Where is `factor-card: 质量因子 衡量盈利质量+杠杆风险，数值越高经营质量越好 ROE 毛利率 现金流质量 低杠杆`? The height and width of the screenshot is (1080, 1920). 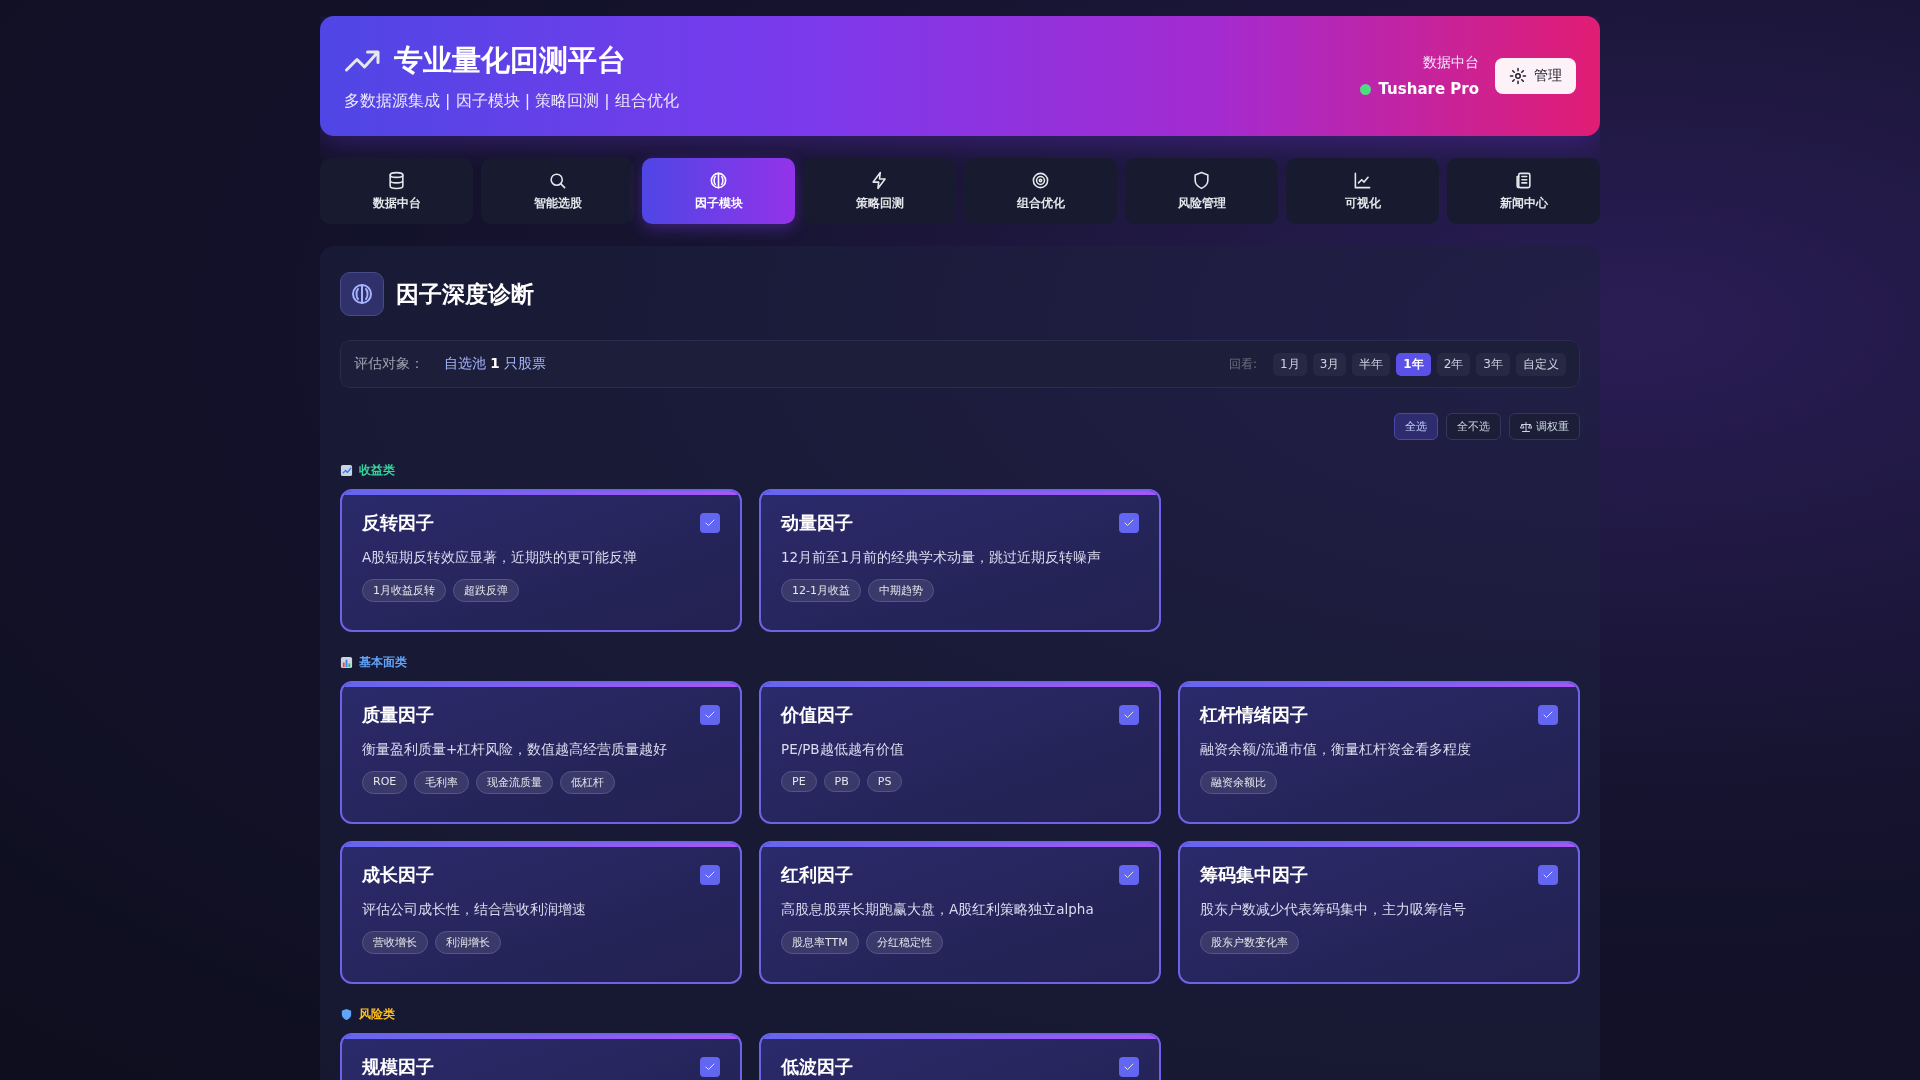 factor-card: 质量因子 衡量盈利质量+杠杆风险，数值越高经营质量越好 ROE 毛利率 现金流质量 低杠杆 is located at coordinates (541, 752).